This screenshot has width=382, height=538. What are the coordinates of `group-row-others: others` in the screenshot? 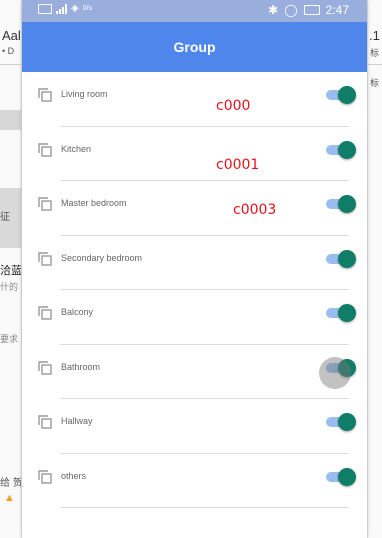 It's located at (194, 481).